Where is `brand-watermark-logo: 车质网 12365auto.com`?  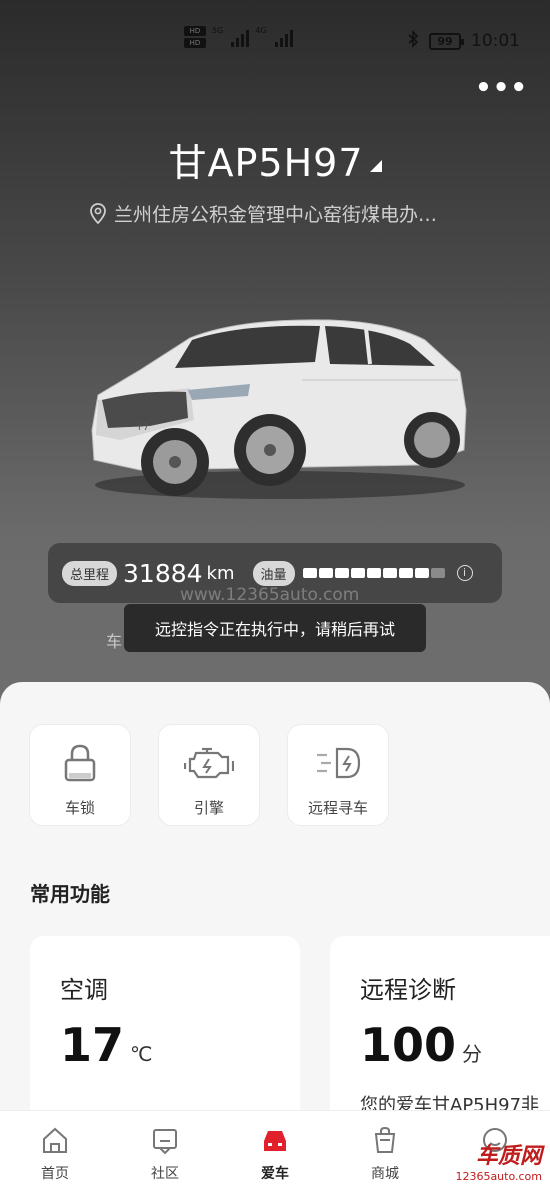 brand-watermark-logo: 车质网 12365auto.com is located at coordinates (498, 1160).